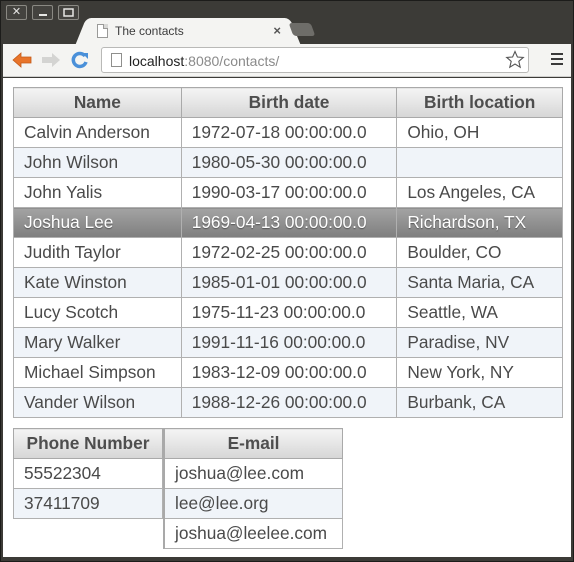 This screenshot has height=562, width=574. Describe the element at coordinates (149, 31) in the screenshot. I see `tab-title: The contacts` at that location.